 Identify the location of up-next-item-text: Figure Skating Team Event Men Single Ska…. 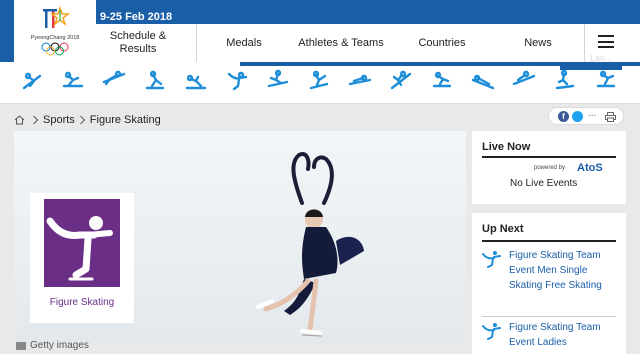
(555, 270).